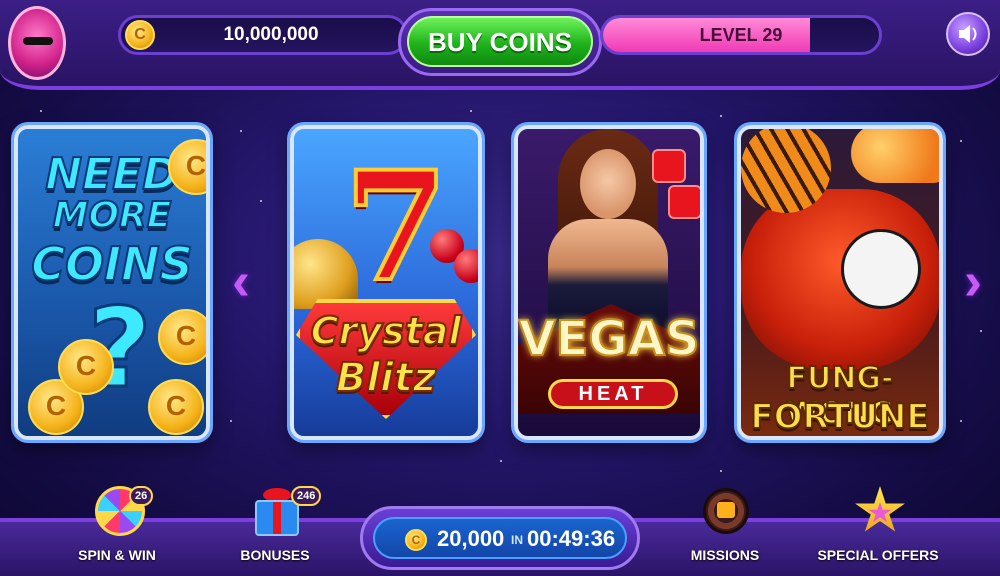  What do you see at coordinates (396, 227) in the screenshot?
I see `lucky-seven-icon: 7` at bounding box center [396, 227].